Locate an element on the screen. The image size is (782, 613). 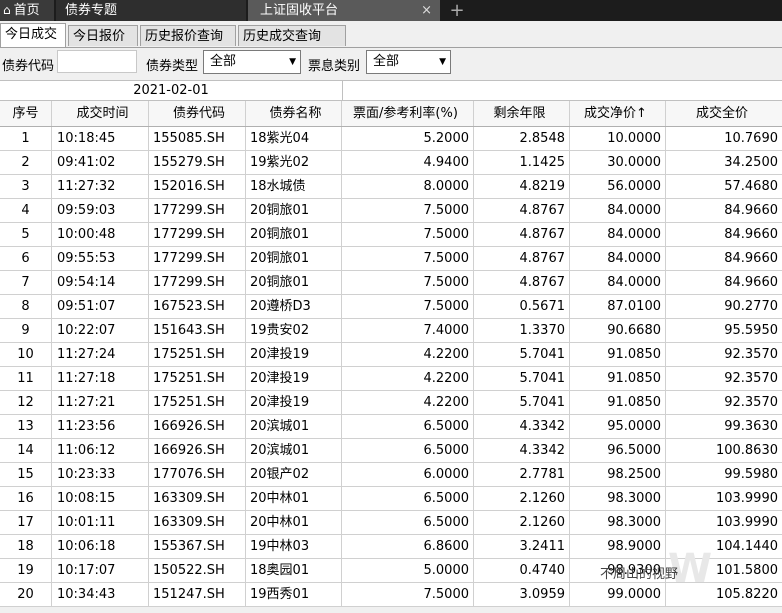
bond-type-value: 全部 is located at coordinates (223, 61).